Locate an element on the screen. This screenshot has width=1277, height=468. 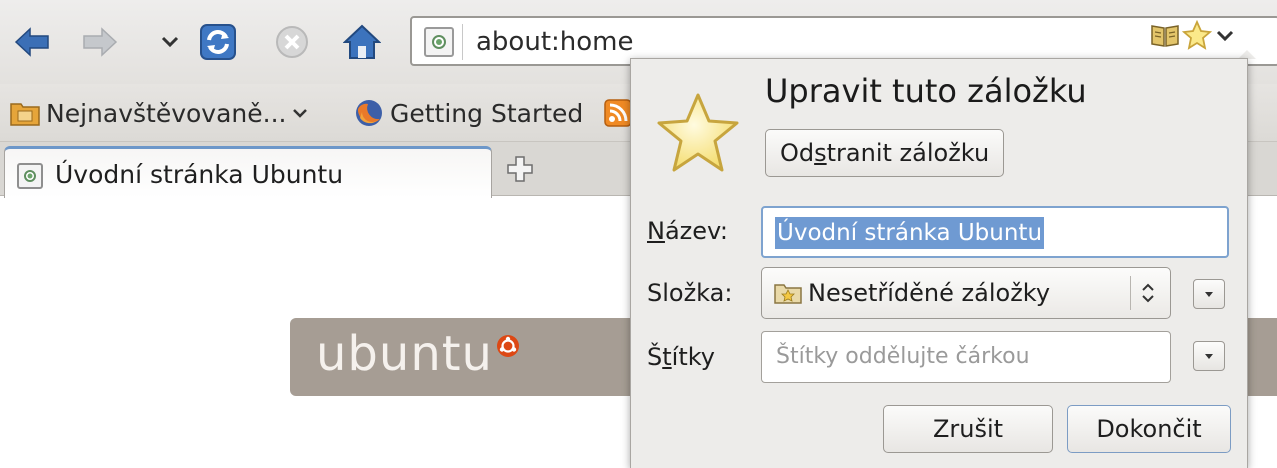
plus-icon is located at coordinates (520, 169).